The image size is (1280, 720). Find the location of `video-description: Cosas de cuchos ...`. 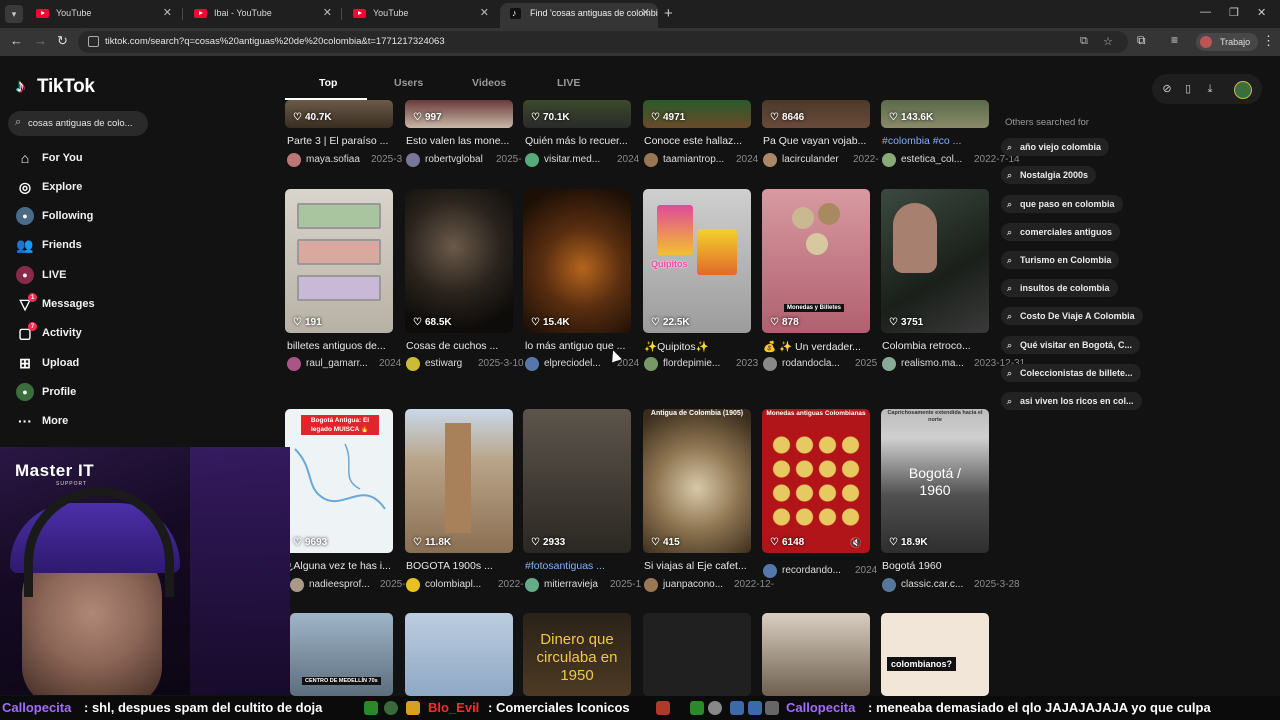

video-description: Cosas de cuchos ... is located at coordinates (462, 346).